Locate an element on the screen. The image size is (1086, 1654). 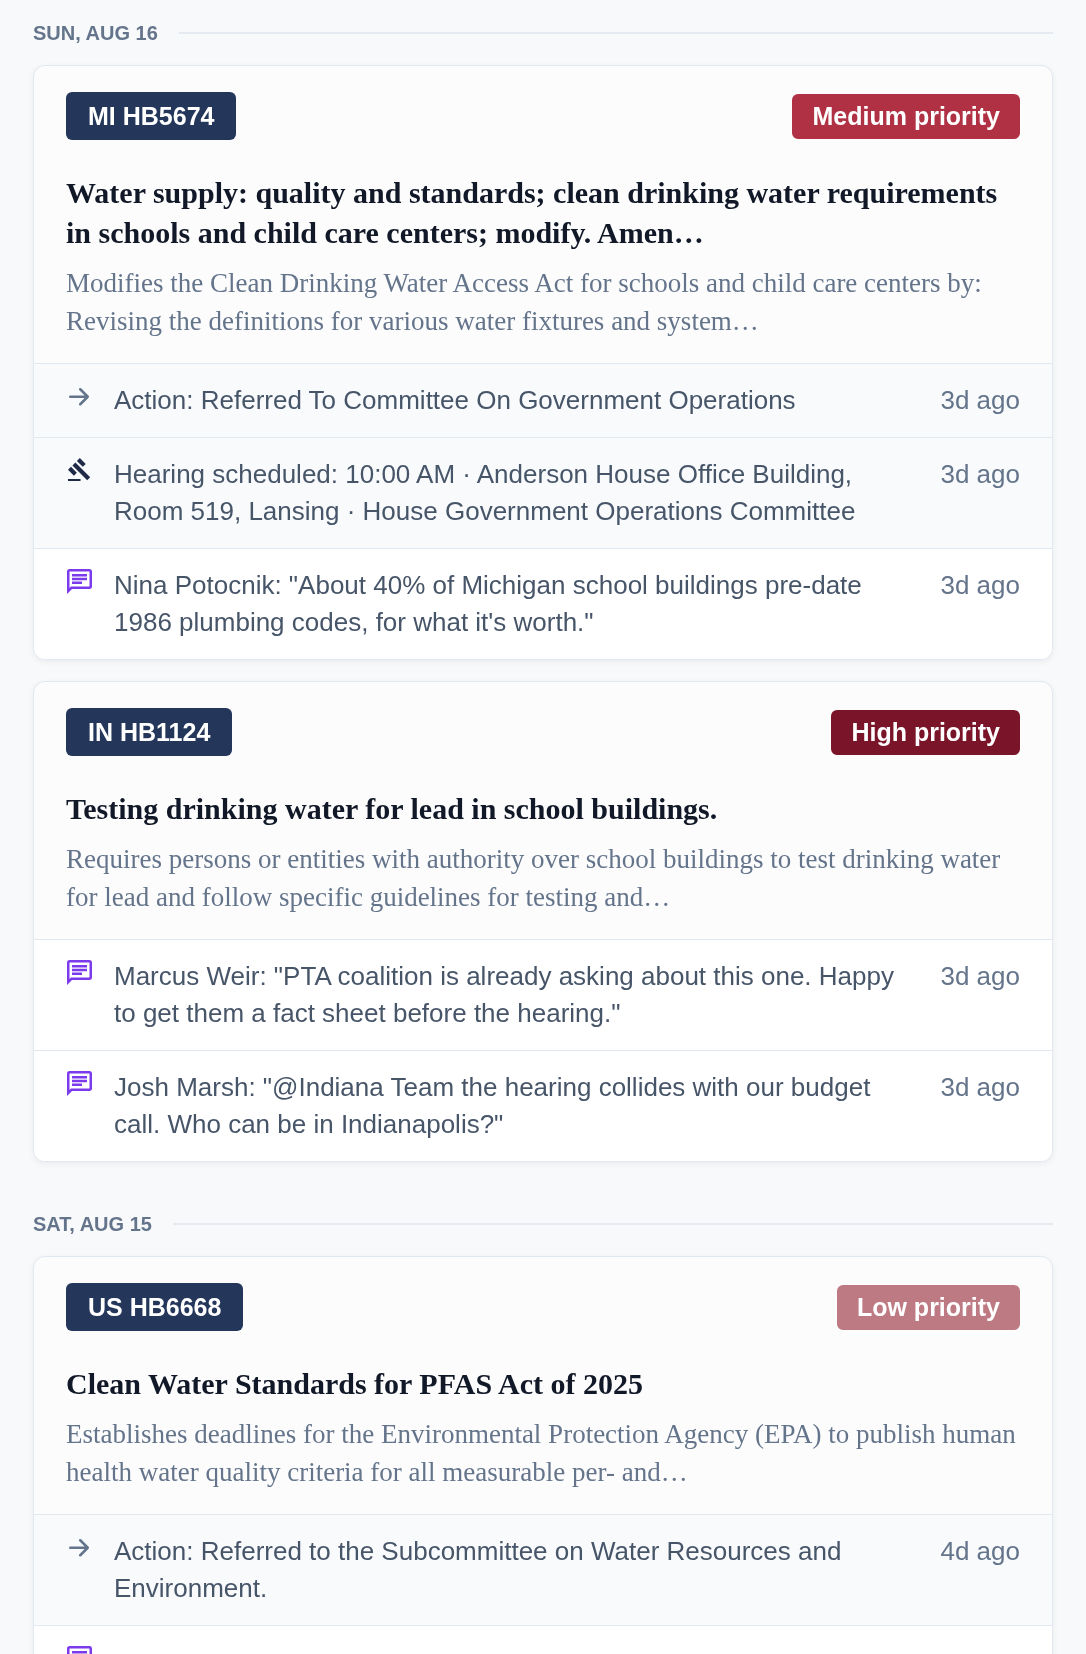
bill-title: Clean Water Standards for PFAS Act of 2025 is located at coordinates (355, 1384).